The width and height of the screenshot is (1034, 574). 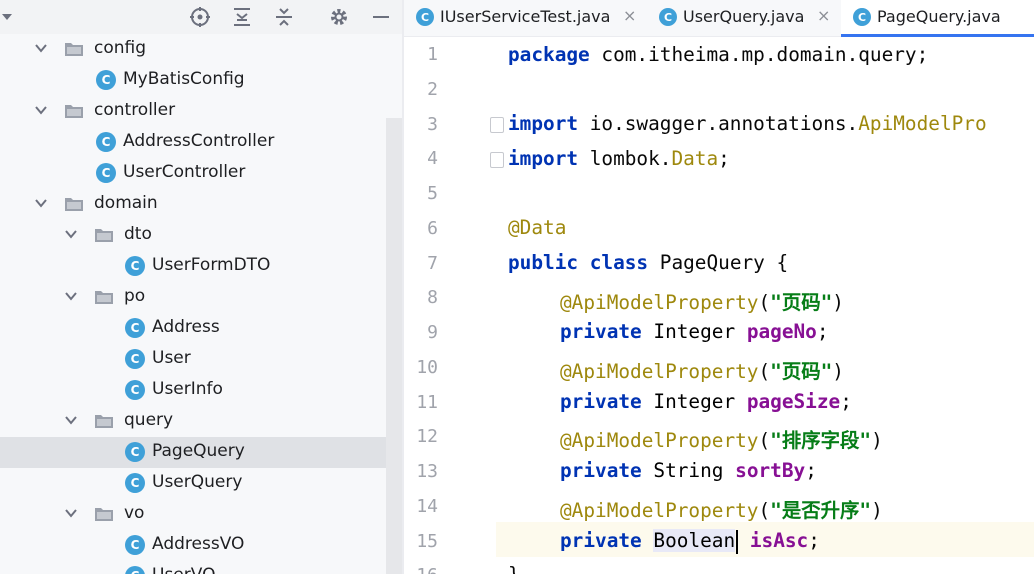 What do you see at coordinates (201, 142) in the screenshot?
I see `tree-item-addresscontroller: C AddressController` at bounding box center [201, 142].